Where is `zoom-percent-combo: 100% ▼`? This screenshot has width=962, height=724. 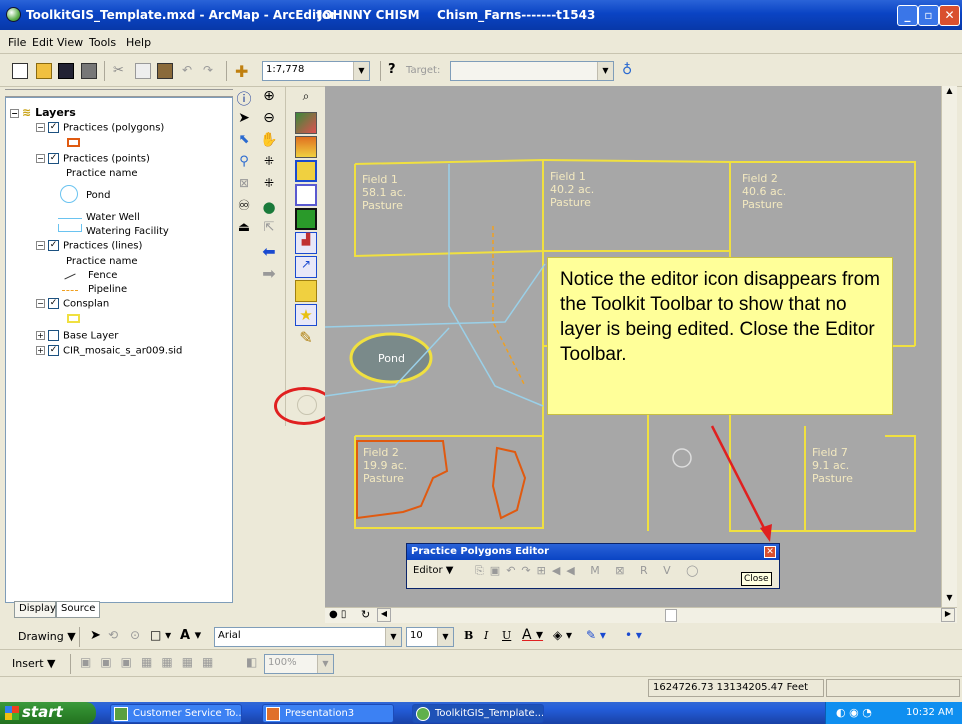
zoom-percent-combo: 100% ▼ is located at coordinates (299, 664).